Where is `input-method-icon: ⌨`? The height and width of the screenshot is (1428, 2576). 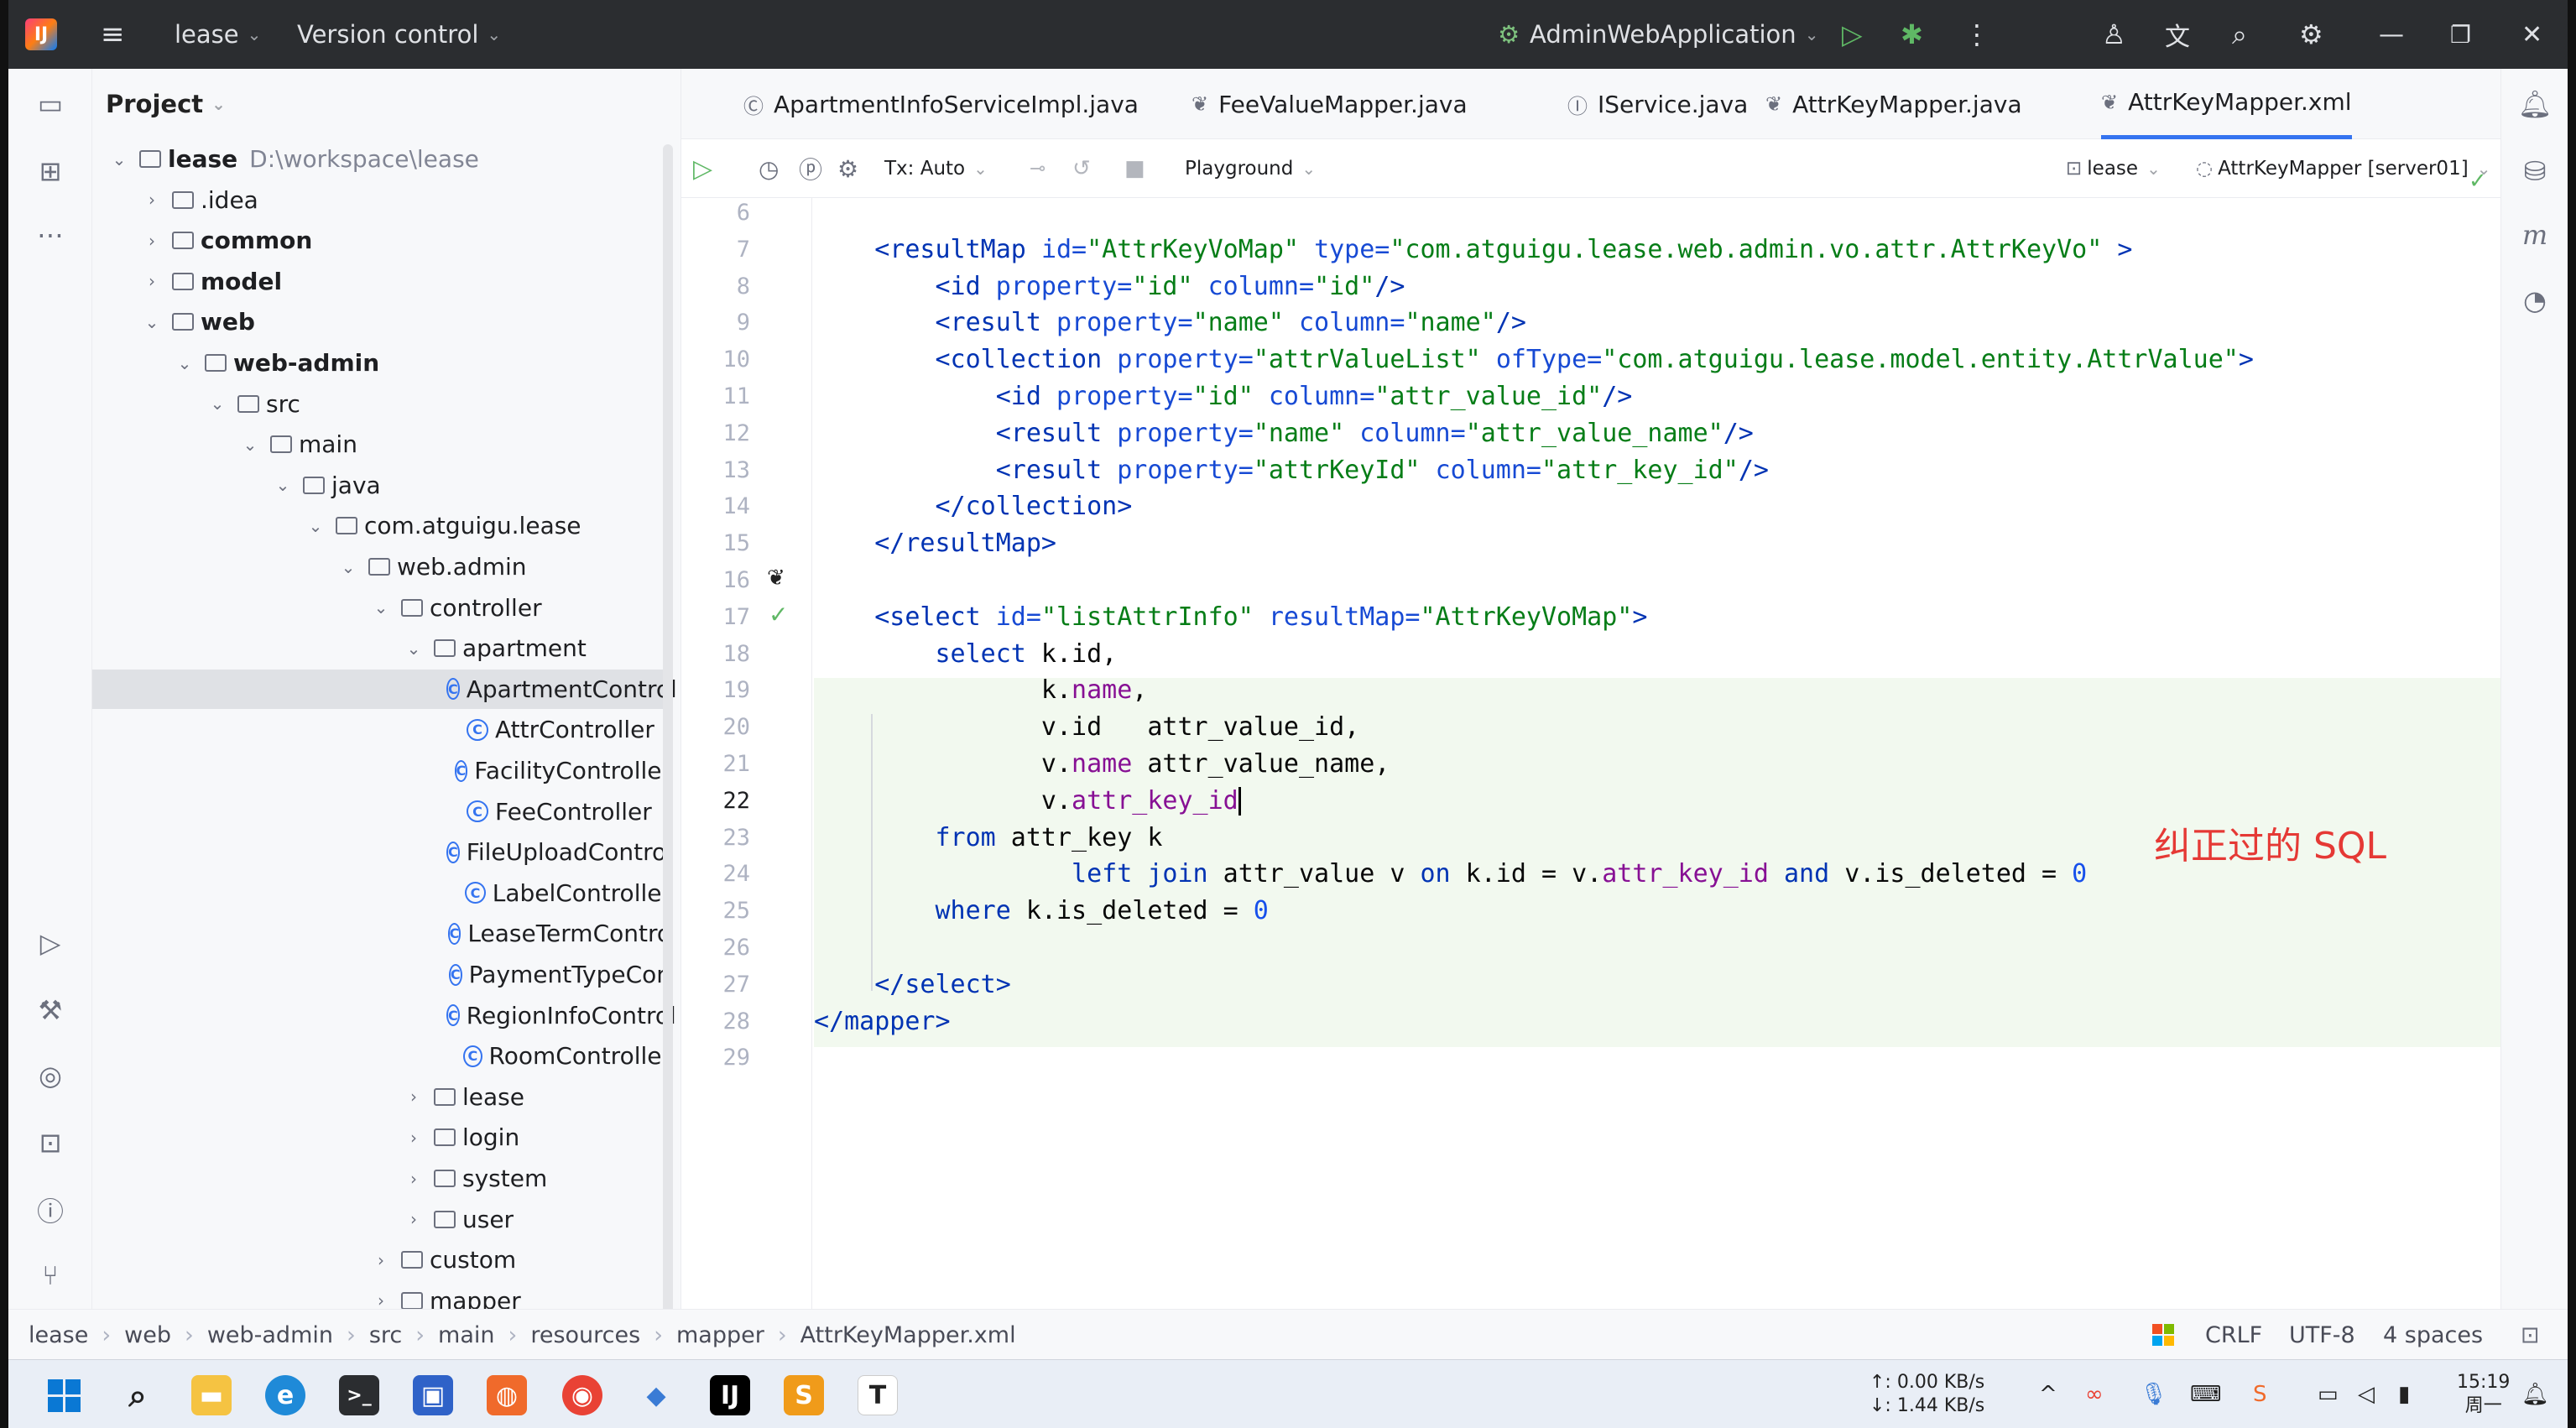 input-method-icon: ⌨ is located at coordinates (2206, 1394).